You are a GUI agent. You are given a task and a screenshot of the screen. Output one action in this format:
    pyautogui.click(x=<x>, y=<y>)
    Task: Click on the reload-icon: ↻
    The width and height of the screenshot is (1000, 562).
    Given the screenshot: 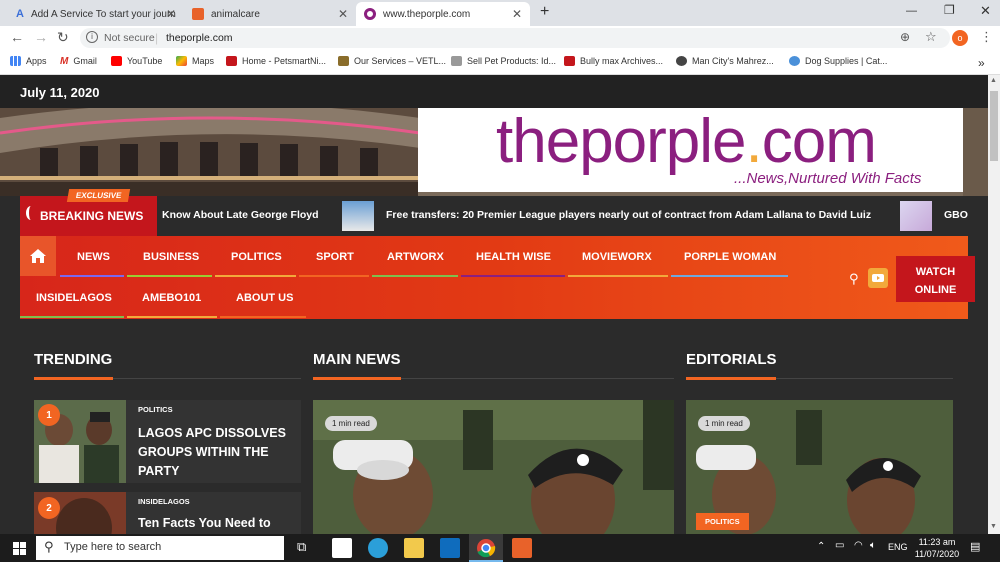 What is the action you would take?
    pyautogui.click(x=63, y=37)
    